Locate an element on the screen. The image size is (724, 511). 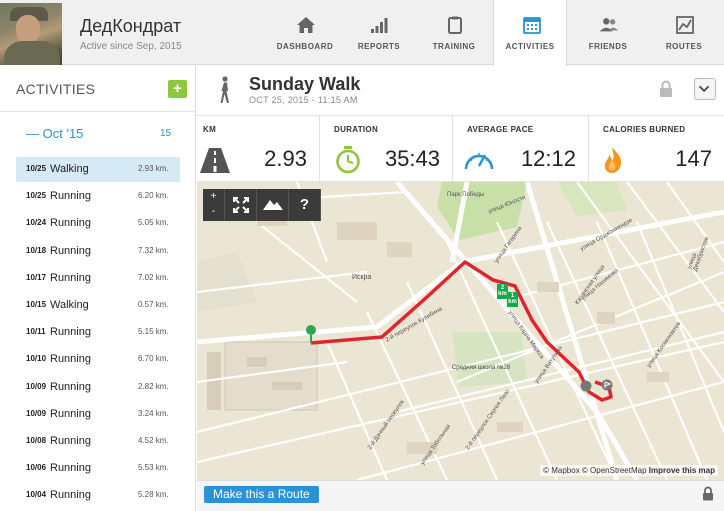
stat-duration: DURATION 35:43 is located at coordinates (386, 149).